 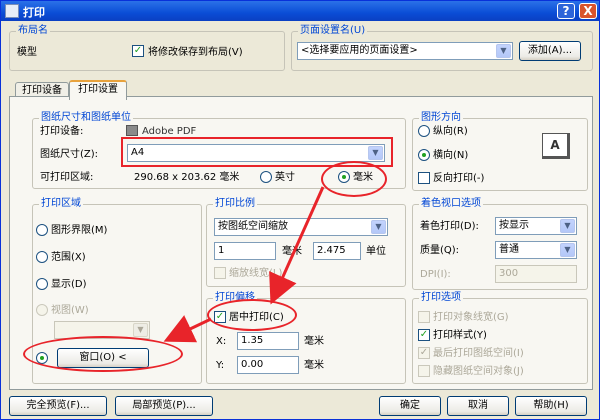 What do you see at coordinates (98, 90) in the screenshot?
I see `tab-print-settings: 打印设置` at bounding box center [98, 90].